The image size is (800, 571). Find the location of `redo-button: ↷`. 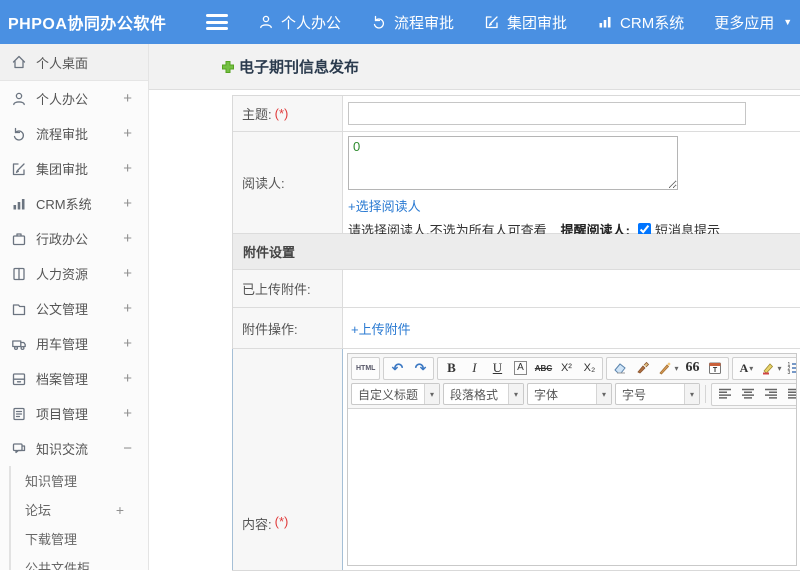

redo-button: ↷ is located at coordinates (420, 368).